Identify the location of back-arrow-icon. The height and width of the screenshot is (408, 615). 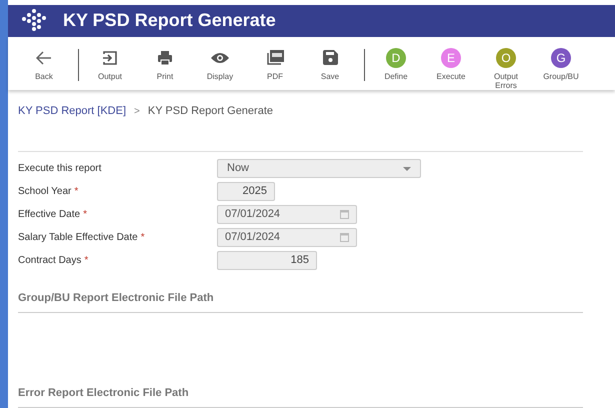
(44, 57).